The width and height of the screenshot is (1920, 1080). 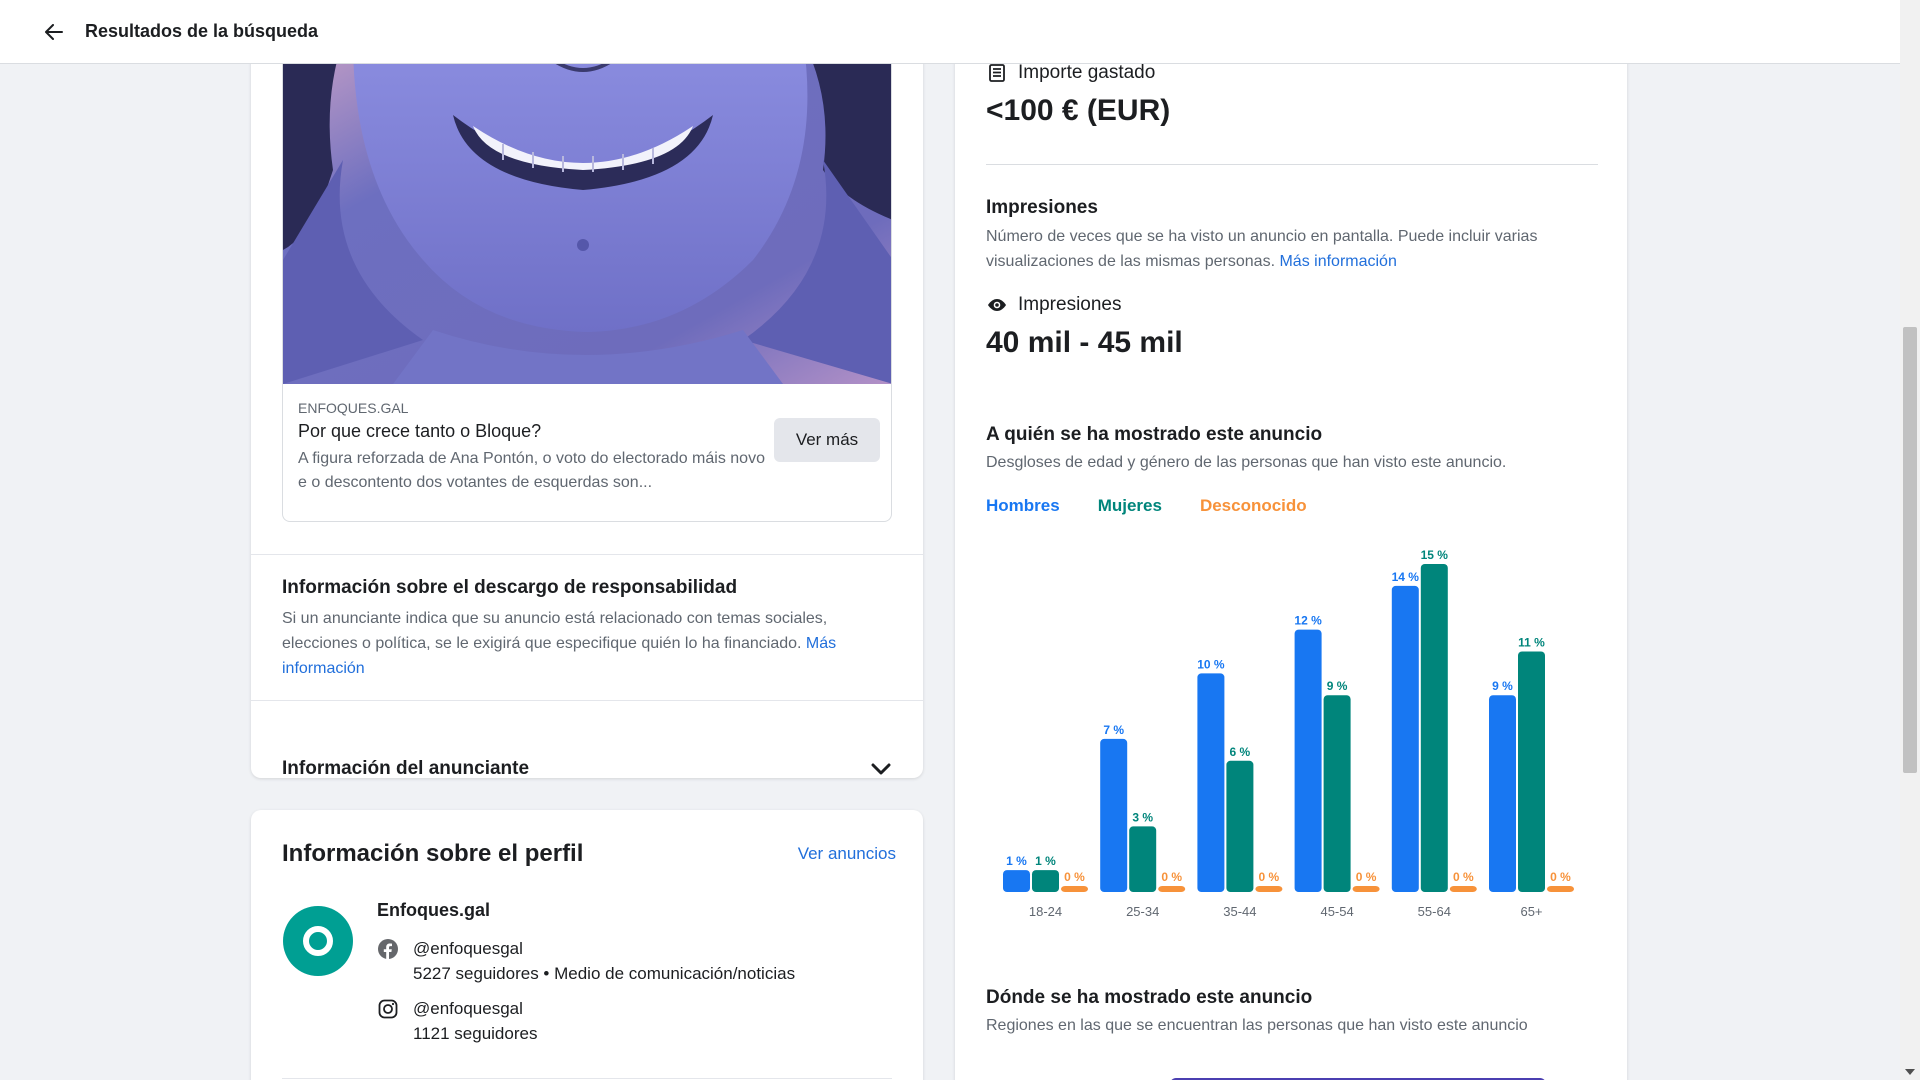 I want to click on ad-illustration, so click(x=587, y=212).